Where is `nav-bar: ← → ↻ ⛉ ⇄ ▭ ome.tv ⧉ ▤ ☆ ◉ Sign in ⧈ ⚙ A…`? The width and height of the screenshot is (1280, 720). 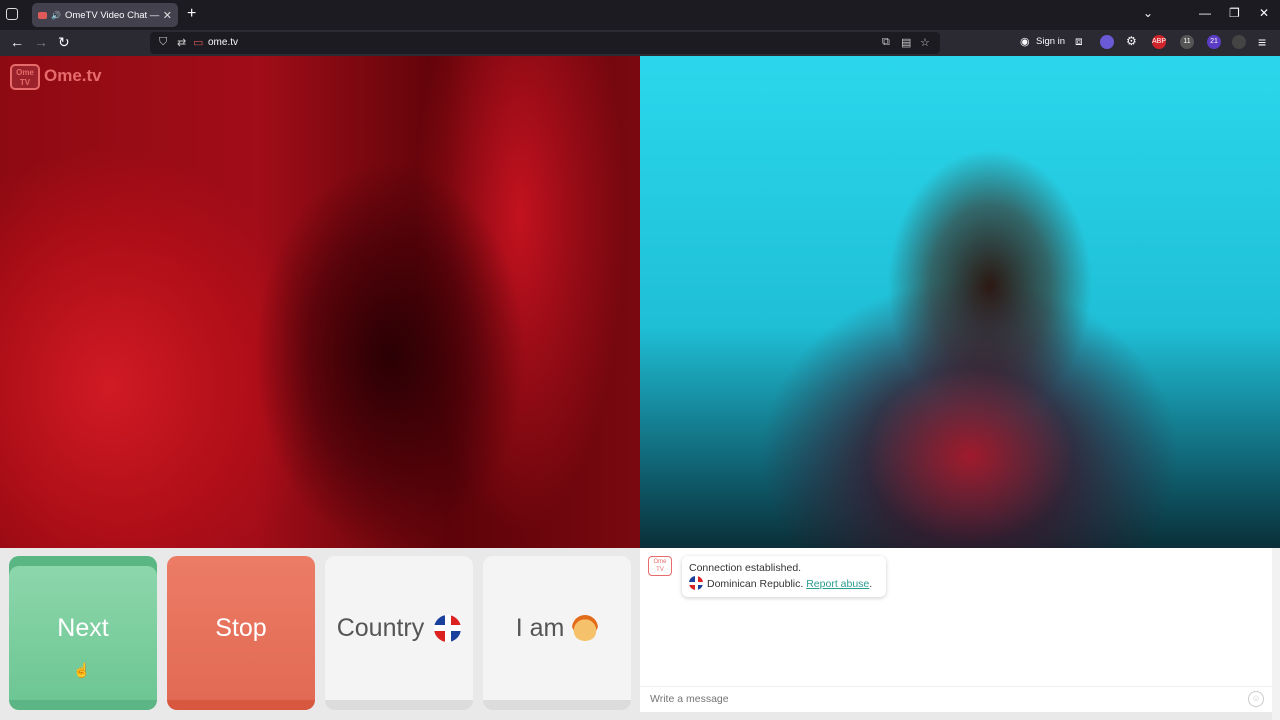
nav-bar: ← → ↻ ⛉ ⇄ ▭ ome.tv ⧉ ▤ ☆ ◉ Sign in ⧈ ⚙ A… is located at coordinates (640, 43).